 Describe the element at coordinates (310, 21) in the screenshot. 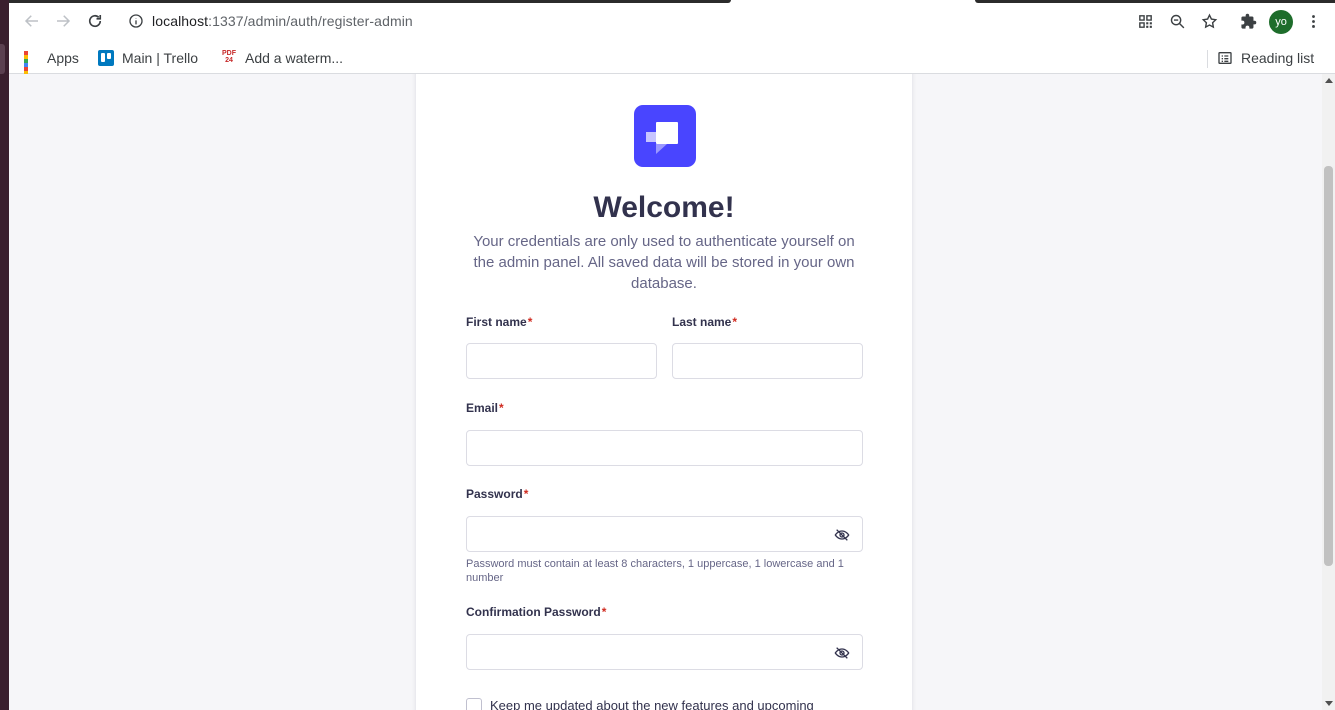

I see `url-path: :1337/admin/auth/register-admin` at that location.